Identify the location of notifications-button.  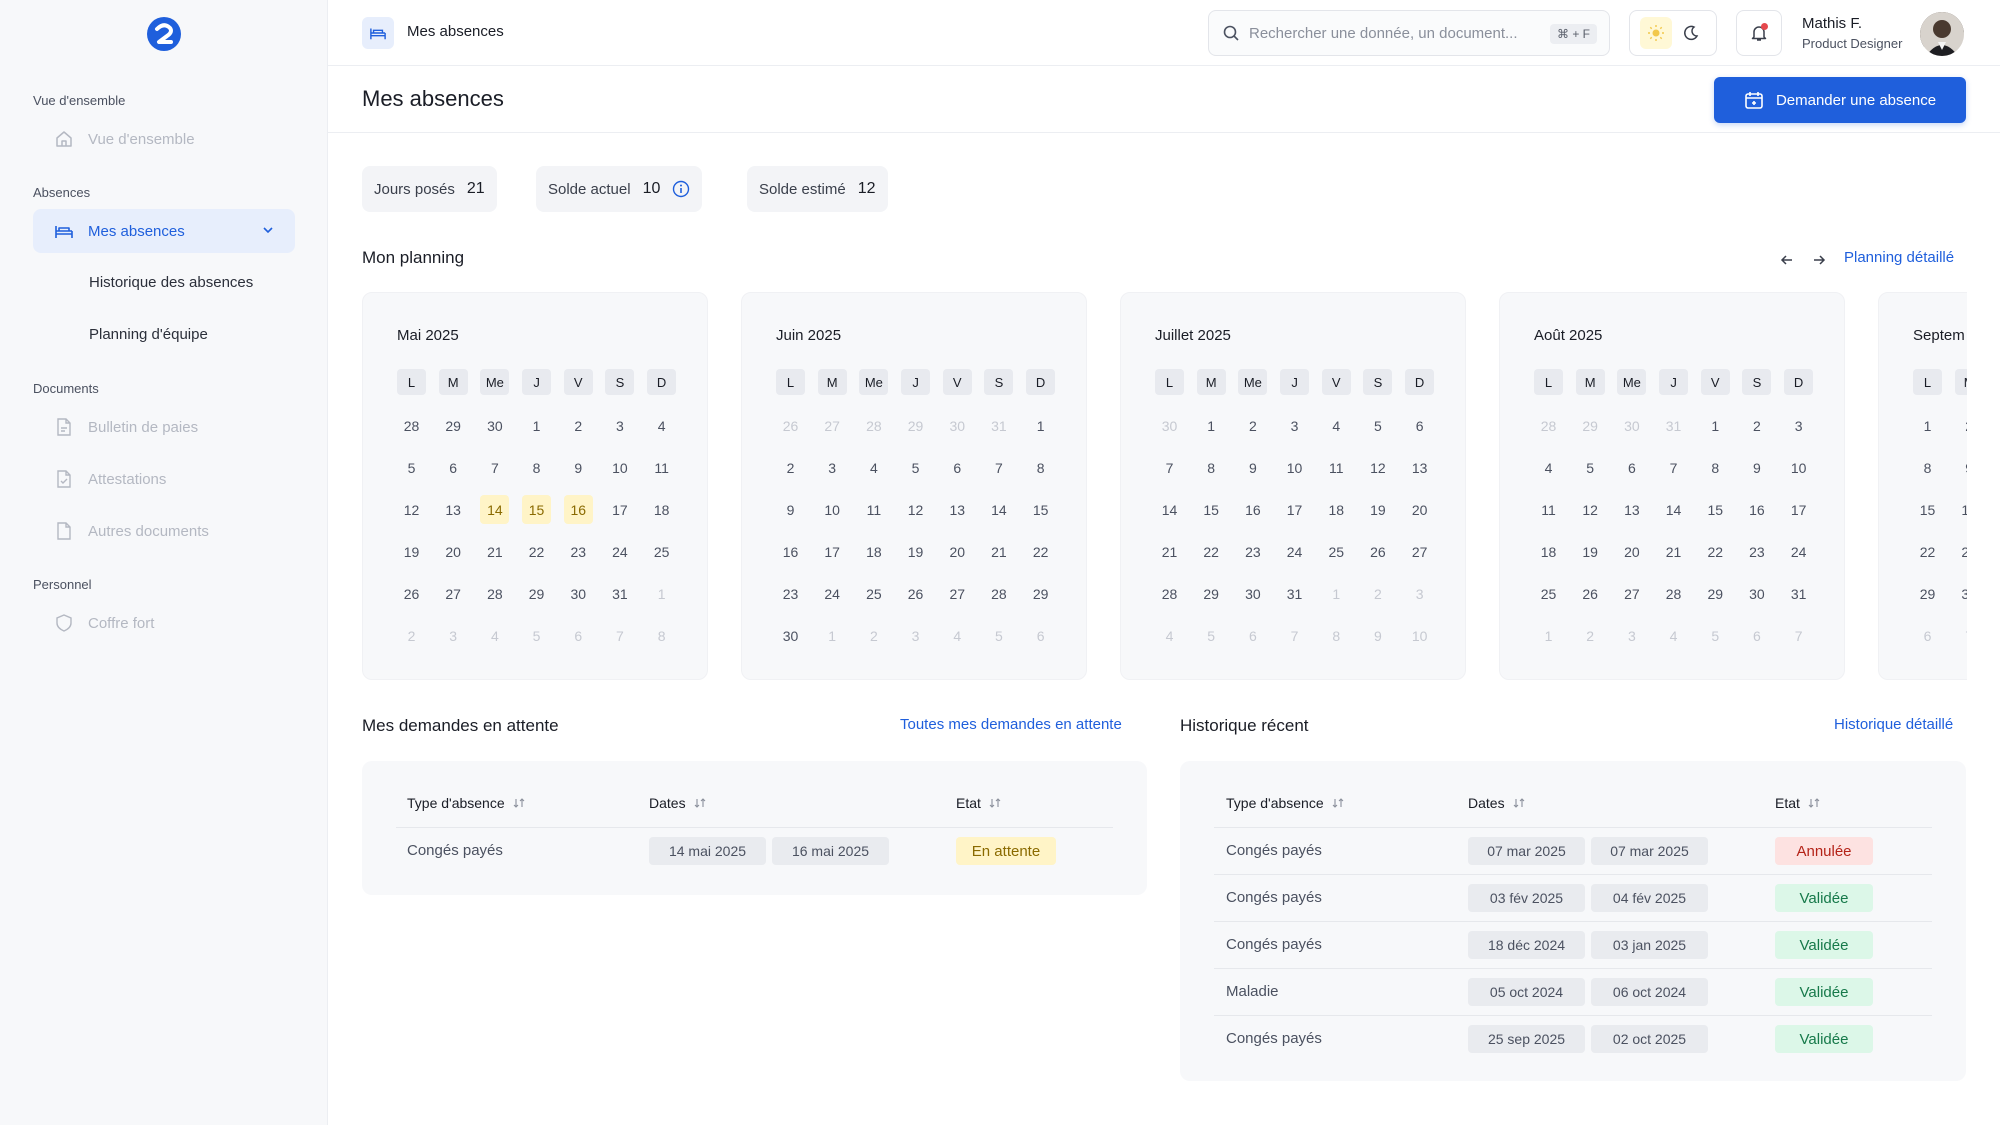
(1759, 33).